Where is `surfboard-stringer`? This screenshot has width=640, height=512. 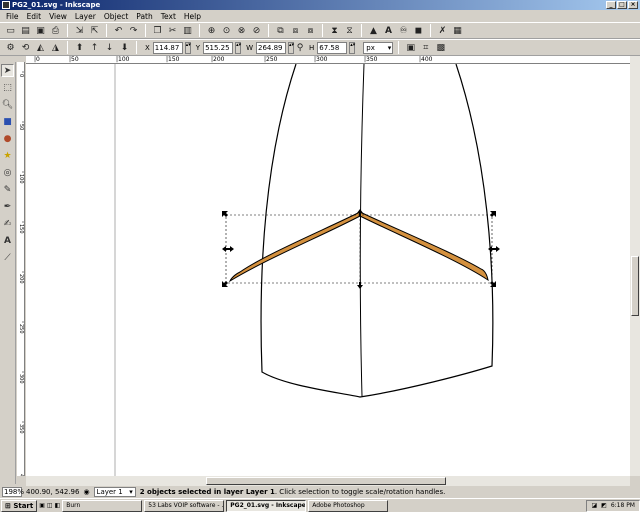 surfboard-stringer is located at coordinates (362, 230).